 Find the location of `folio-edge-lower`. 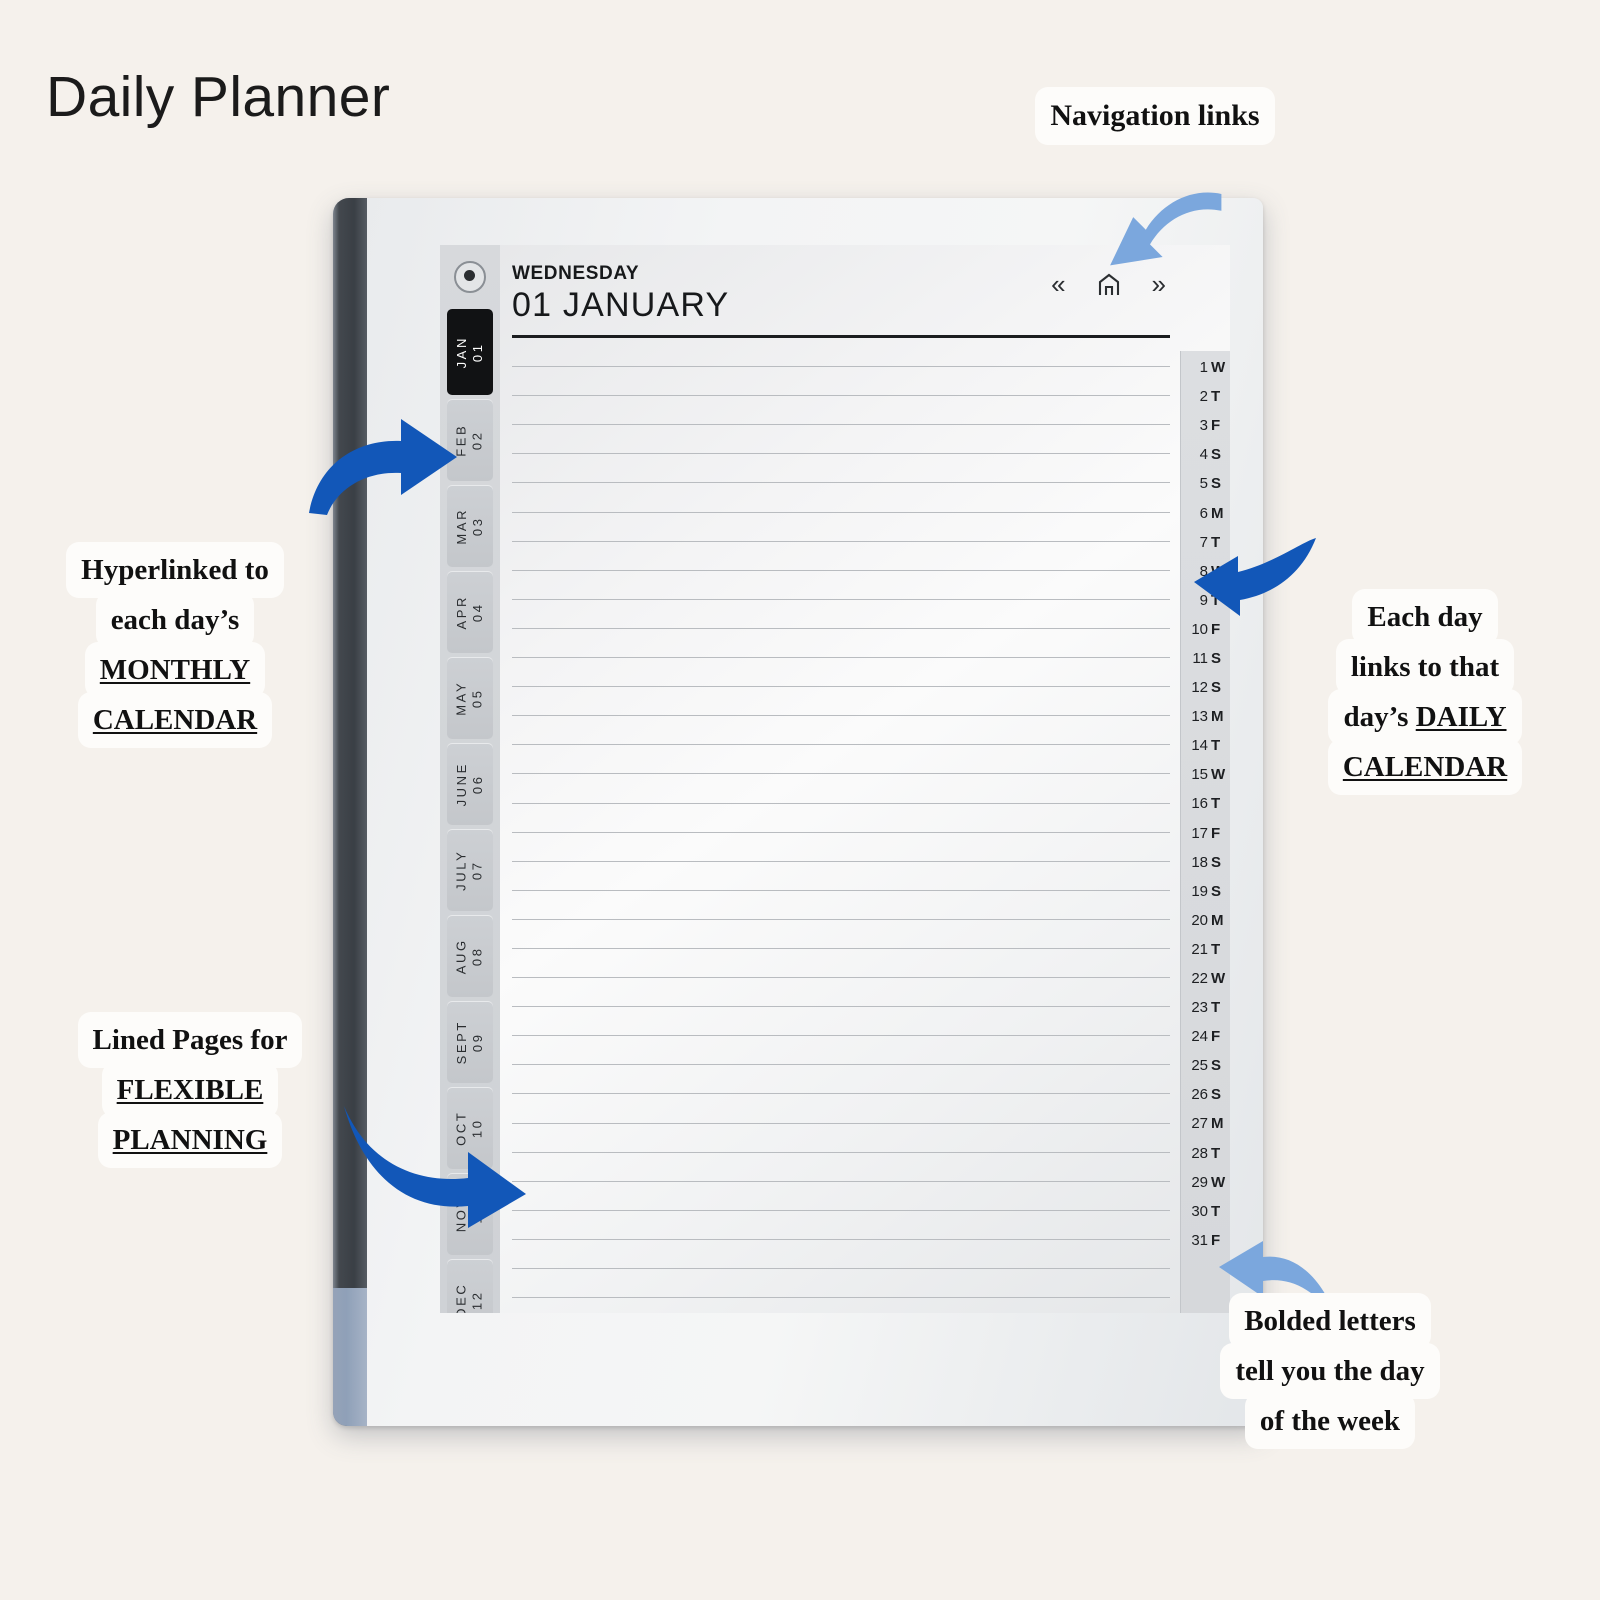

folio-edge-lower is located at coordinates (350, 1357).